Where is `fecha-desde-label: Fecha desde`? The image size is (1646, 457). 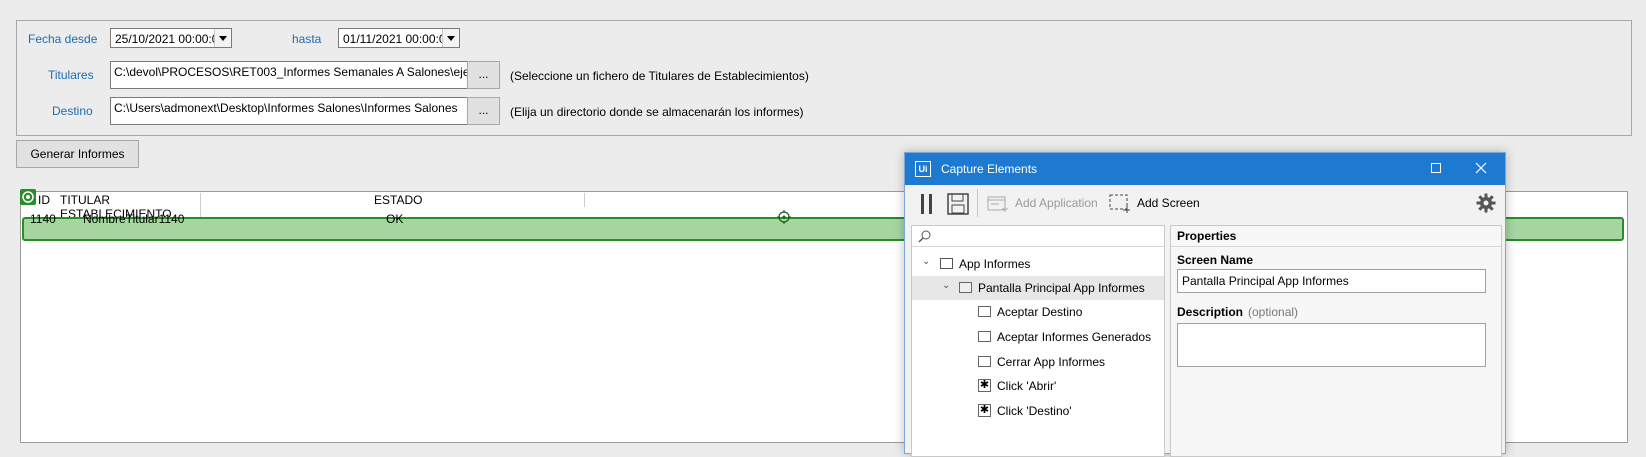
fecha-desde-label: Fecha desde is located at coordinates (63, 39).